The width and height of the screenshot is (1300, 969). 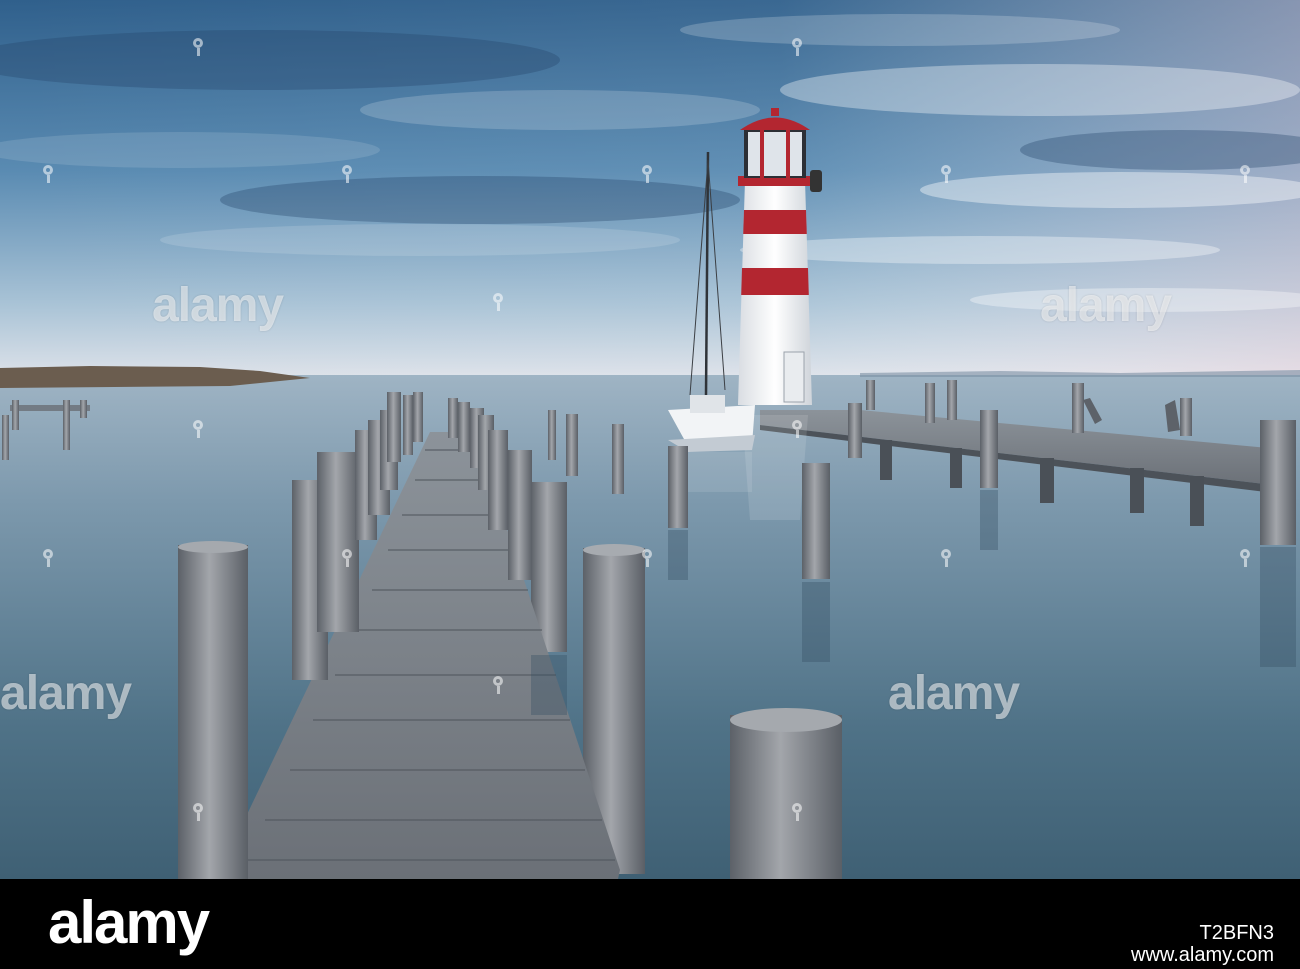 What do you see at coordinates (1236, 933) in the screenshot?
I see `image-id: T2BFN3` at bounding box center [1236, 933].